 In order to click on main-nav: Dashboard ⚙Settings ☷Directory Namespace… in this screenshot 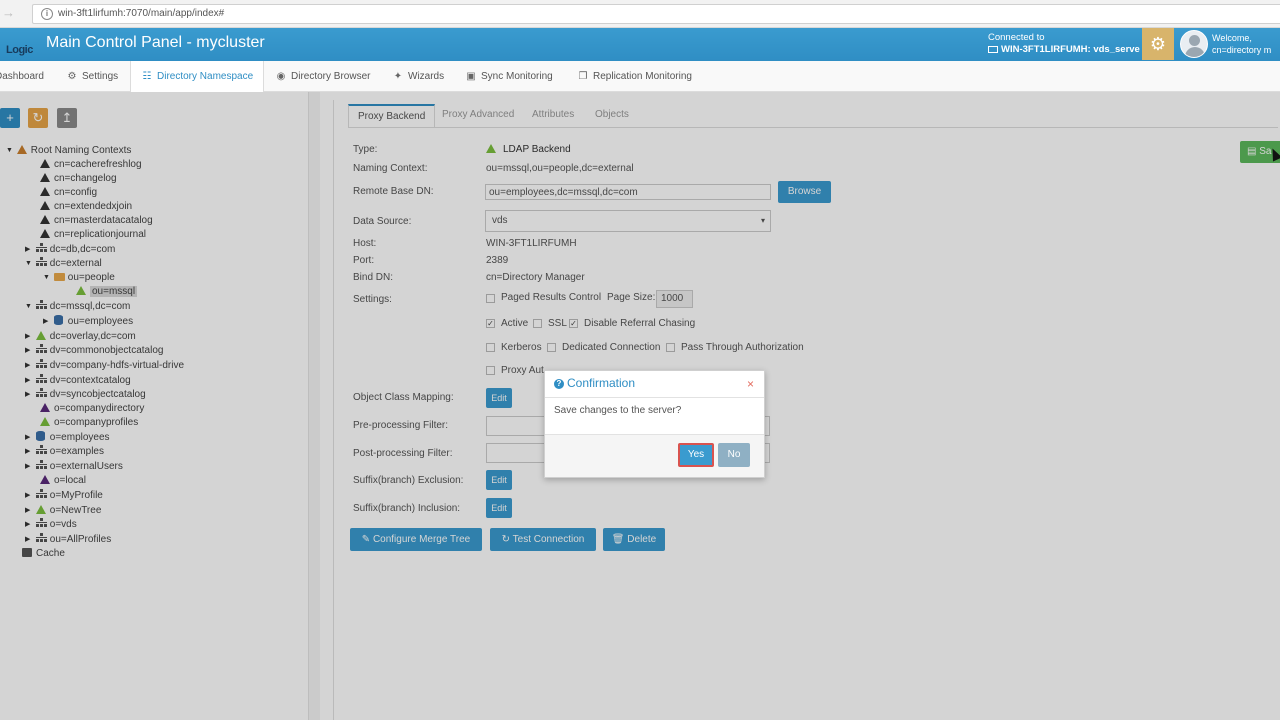, I will do `click(640, 77)`.